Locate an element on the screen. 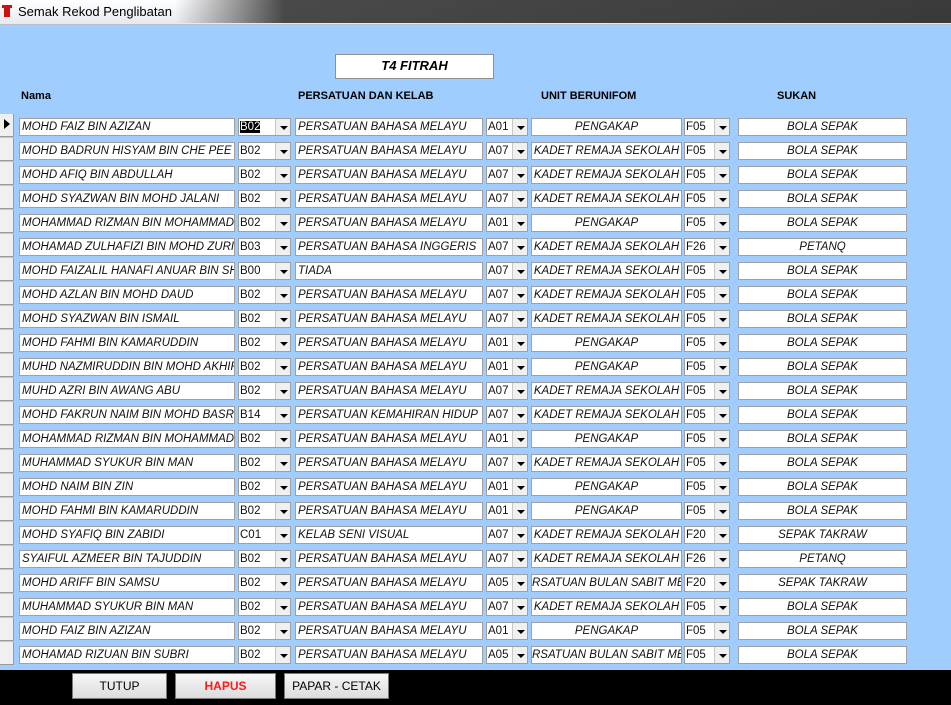 The image size is (951, 705). nama-field: MOHD NAIM BIN ZIN is located at coordinates (127, 487).